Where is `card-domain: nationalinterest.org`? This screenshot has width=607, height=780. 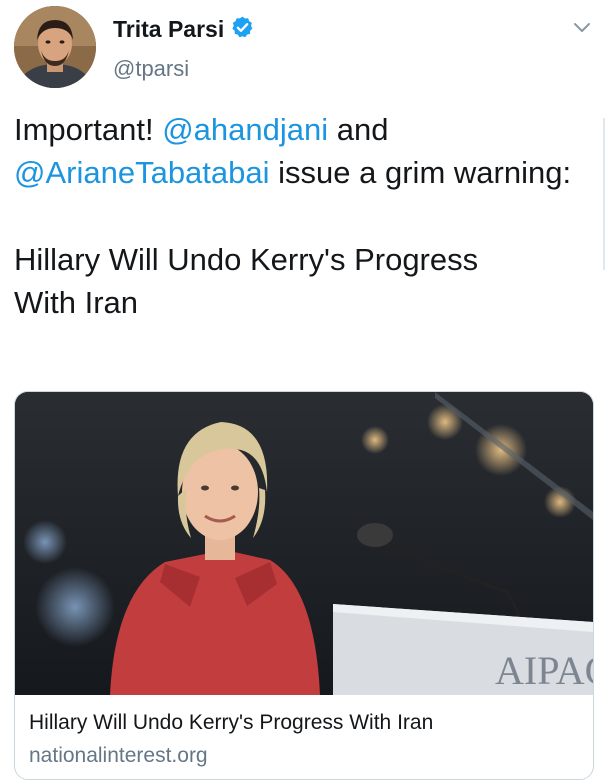
card-domain: nationalinterest.org is located at coordinates (118, 755).